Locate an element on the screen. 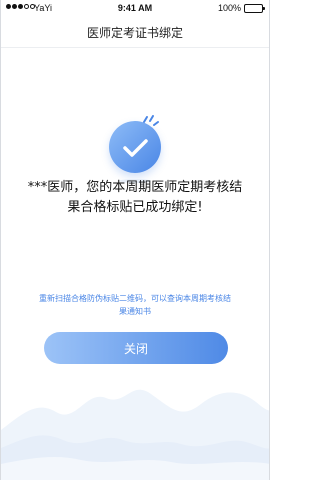  success-illustration is located at coordinates (135, 148).